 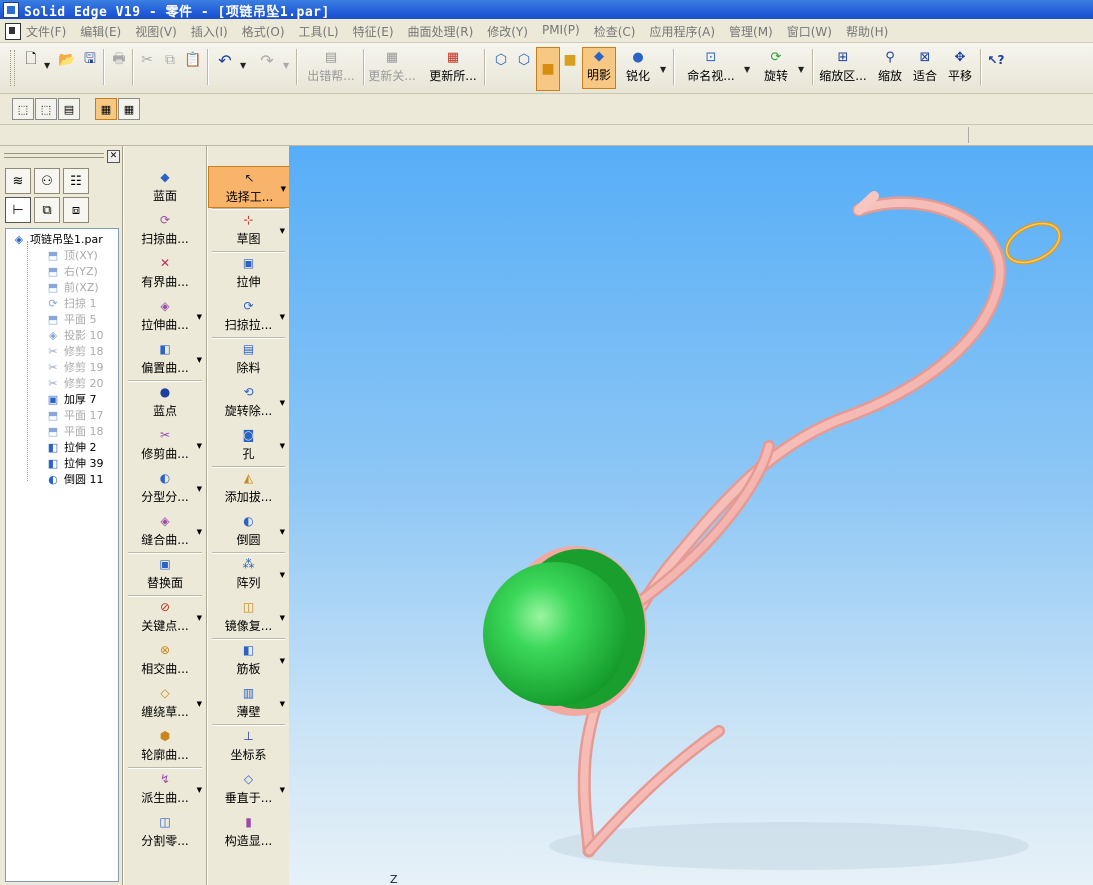 I want to click on select-filter-icon: ⬚, so click(x=23, y=109).